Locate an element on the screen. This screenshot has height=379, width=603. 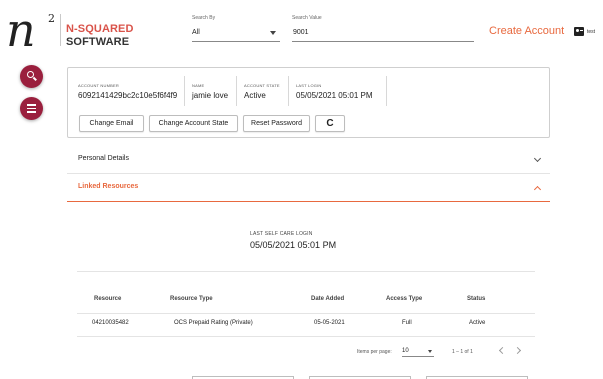
change-account-state-button: Change Account State is located at coordinates (193, 123).